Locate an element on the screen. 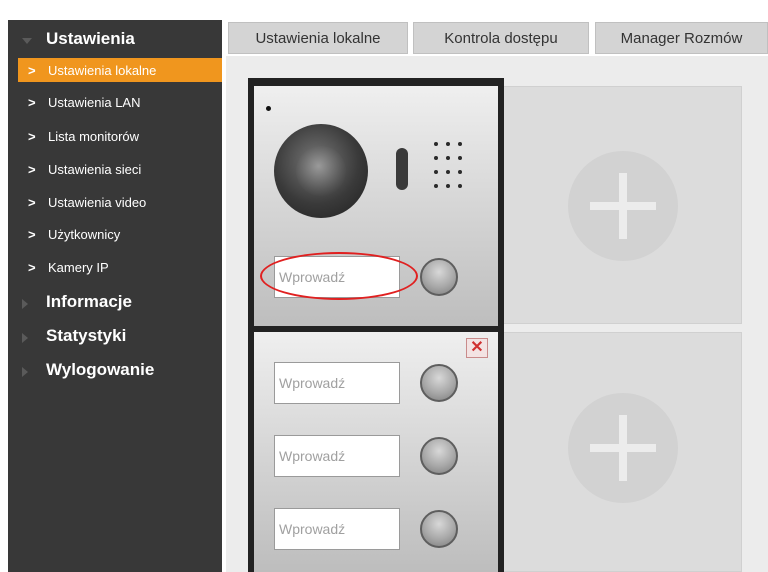 The height and width of the screenshot is (572, 768). camera-icon is located at coordinates (321, 171).